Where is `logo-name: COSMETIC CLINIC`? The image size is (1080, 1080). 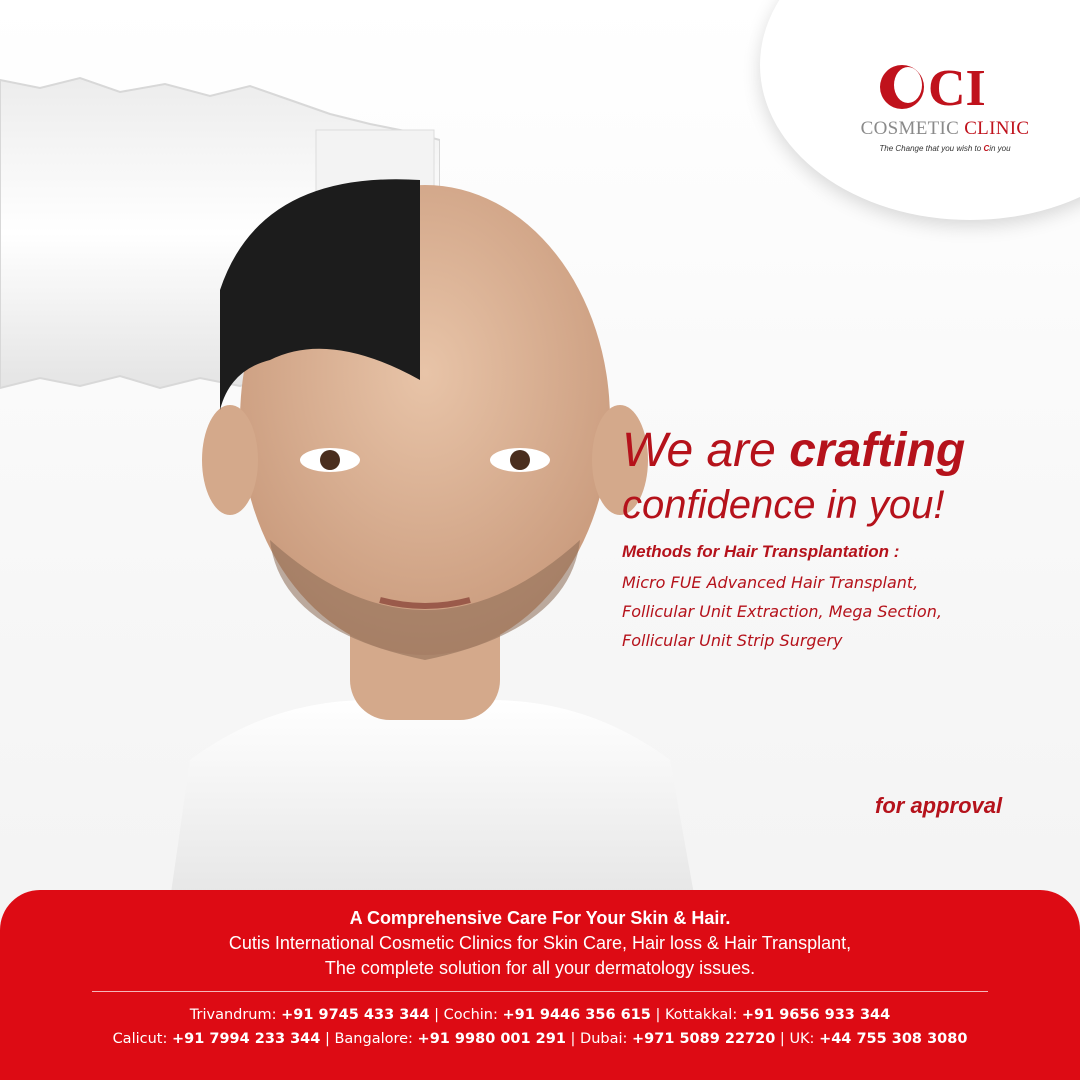
logo-name: COSMETIC CLINIC is located at coordinates (945, 129).